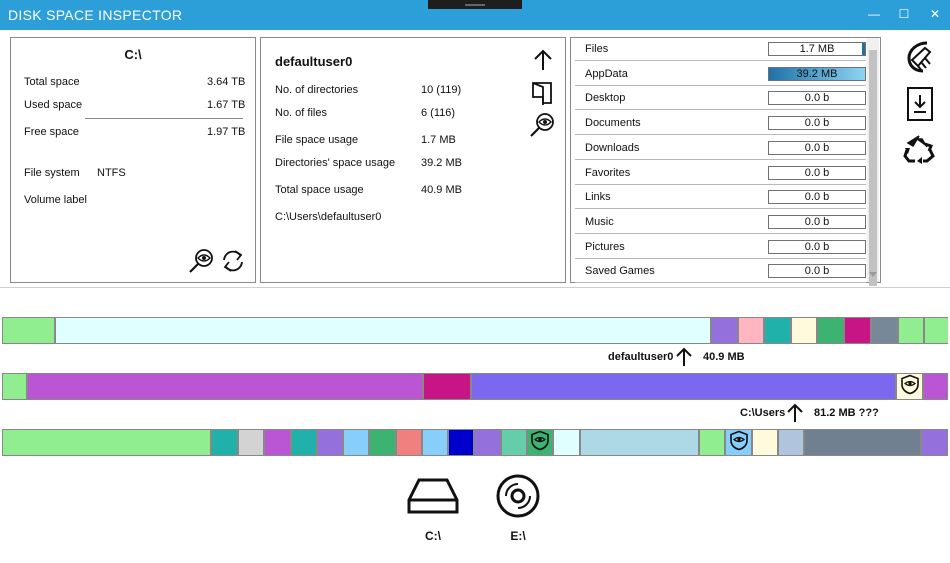 Image resolution: width=950 pixels, height=563 pixels. I want to click on folder-list-item-name: Music, so click(599, 221).